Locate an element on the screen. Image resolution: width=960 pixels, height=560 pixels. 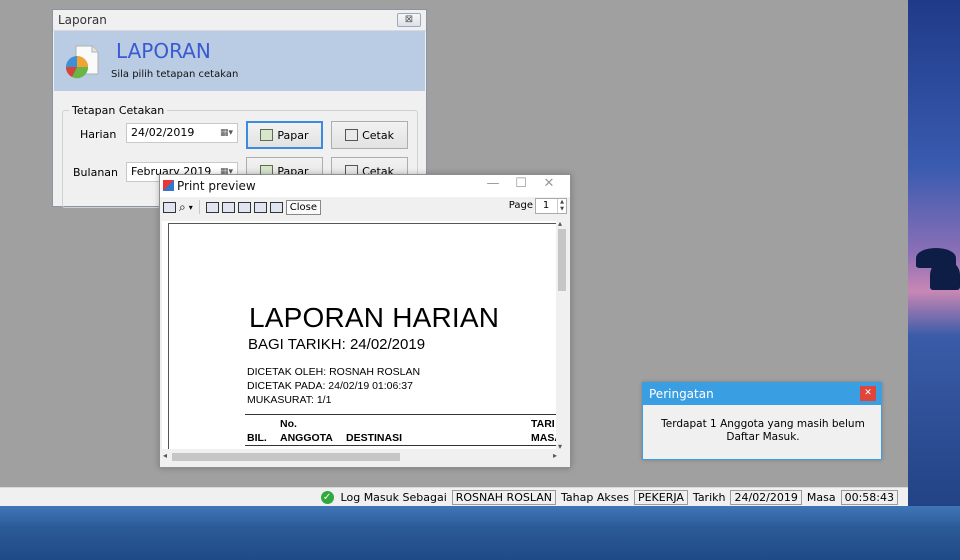
warning-titlebar: Peringatan ✕ is located at coordinates (762, 394).